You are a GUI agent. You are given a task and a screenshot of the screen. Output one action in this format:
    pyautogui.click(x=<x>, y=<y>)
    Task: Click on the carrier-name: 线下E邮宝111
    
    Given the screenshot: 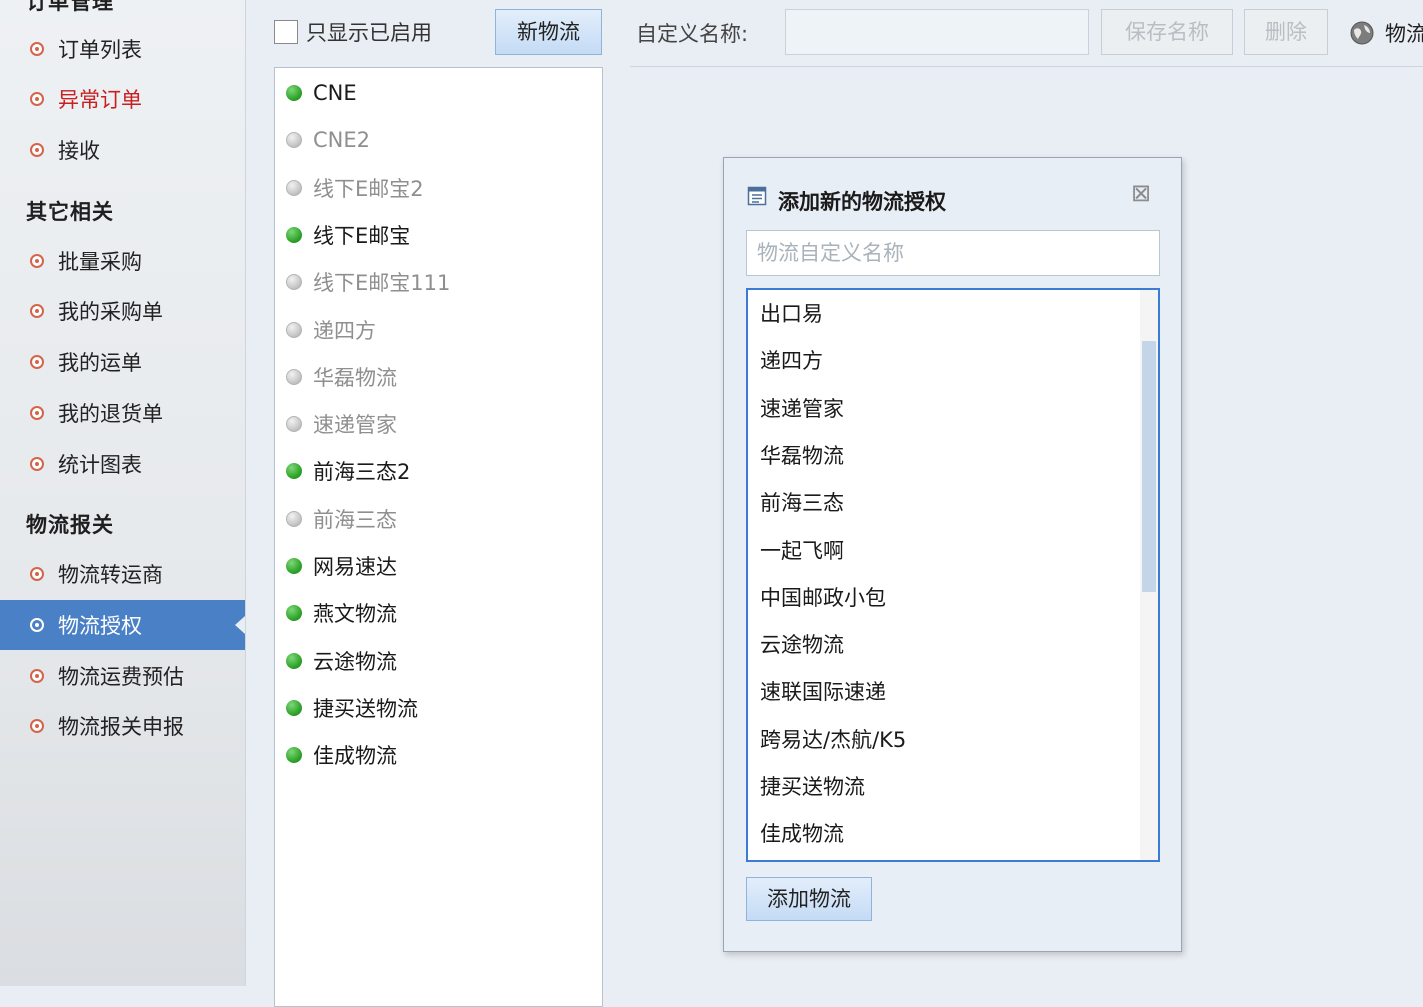 What is the action you would take?
    pyautogui.click(x=382, y=283)
    